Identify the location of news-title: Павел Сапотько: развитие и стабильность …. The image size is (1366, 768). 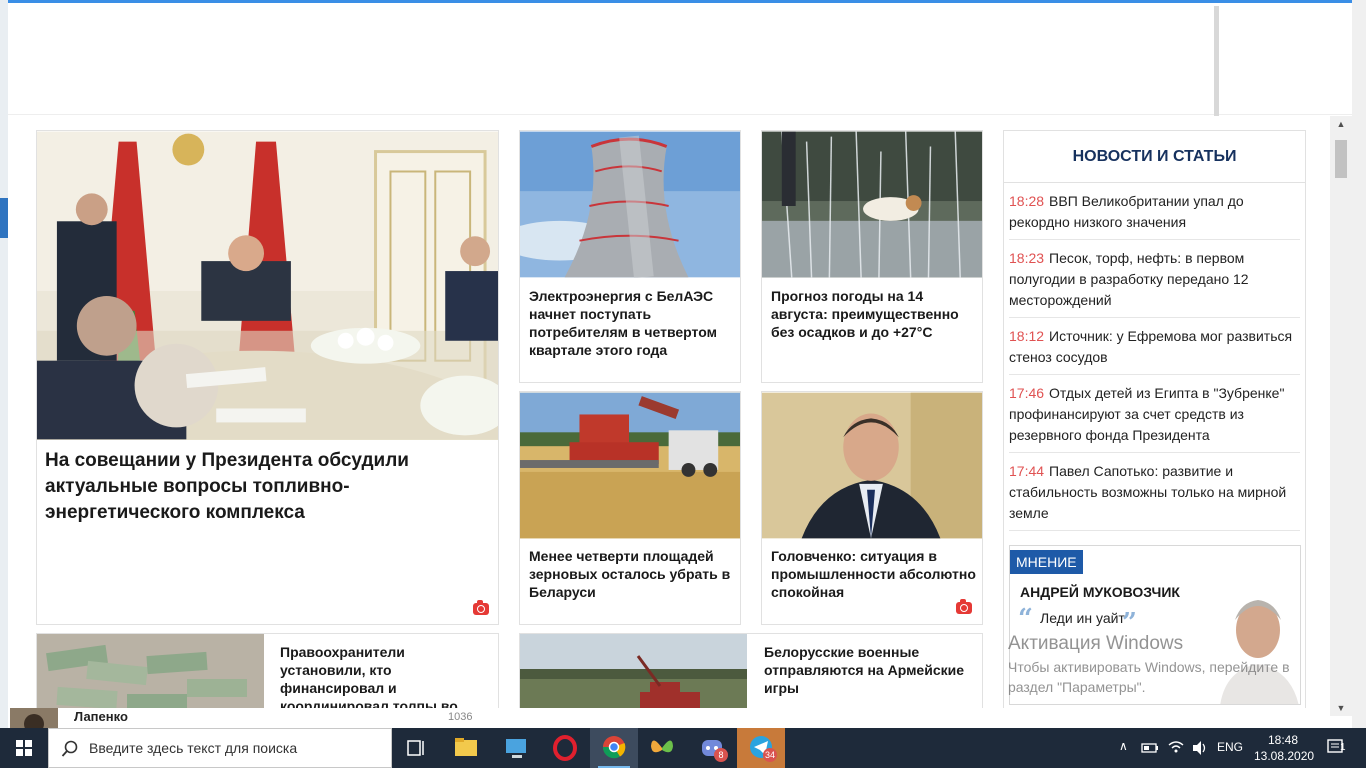
(1147, 492).